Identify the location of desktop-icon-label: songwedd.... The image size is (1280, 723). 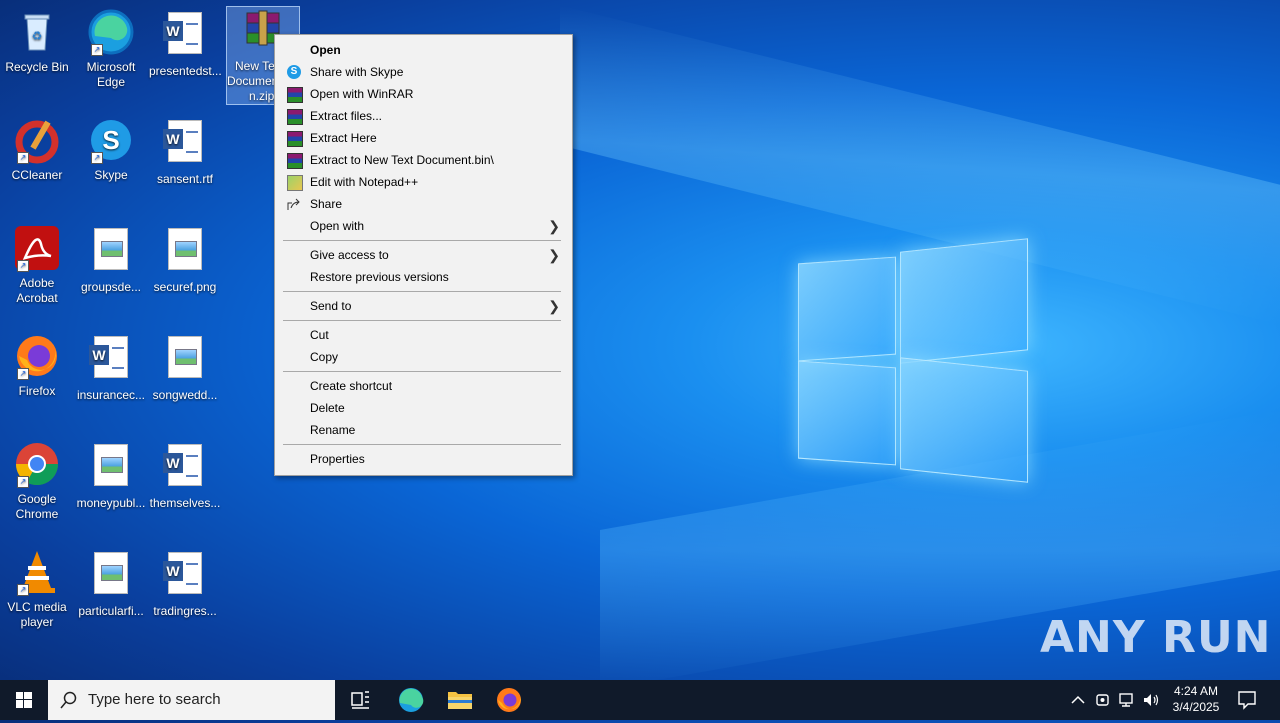
(185, 395).